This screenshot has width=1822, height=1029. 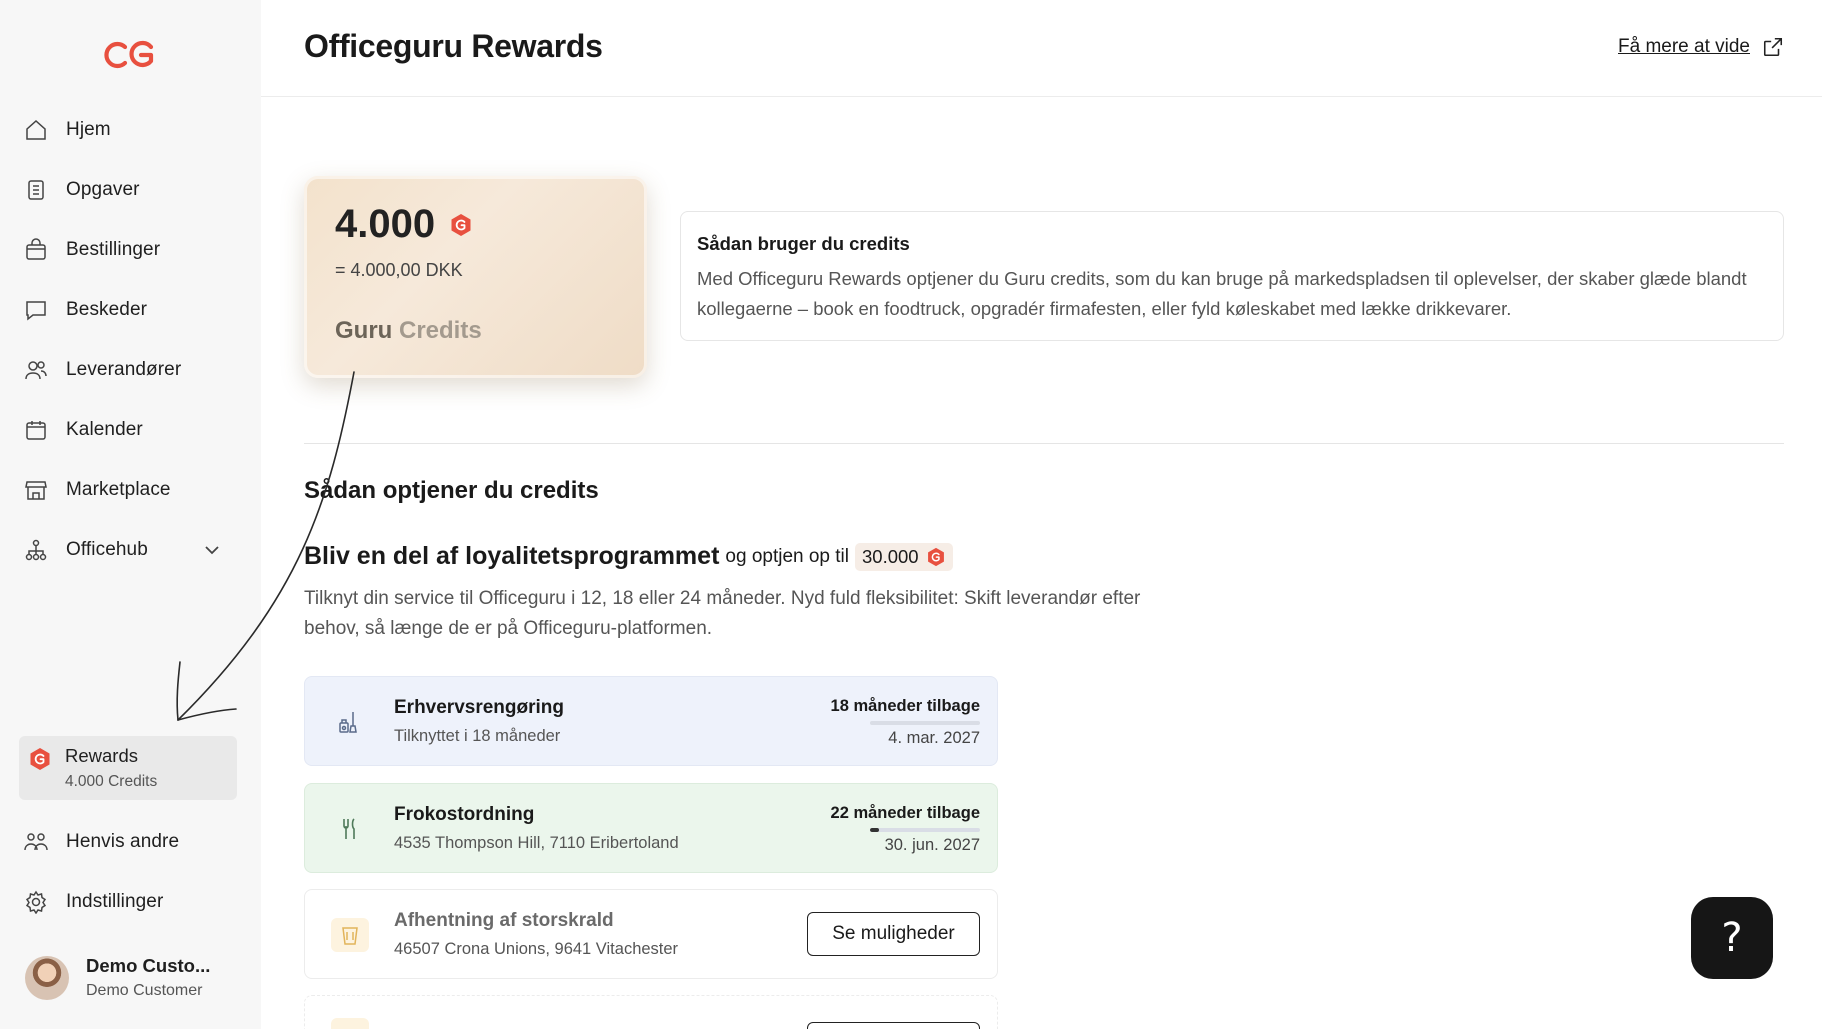 I want to click on gear-icon, so click(x=36, y=902).